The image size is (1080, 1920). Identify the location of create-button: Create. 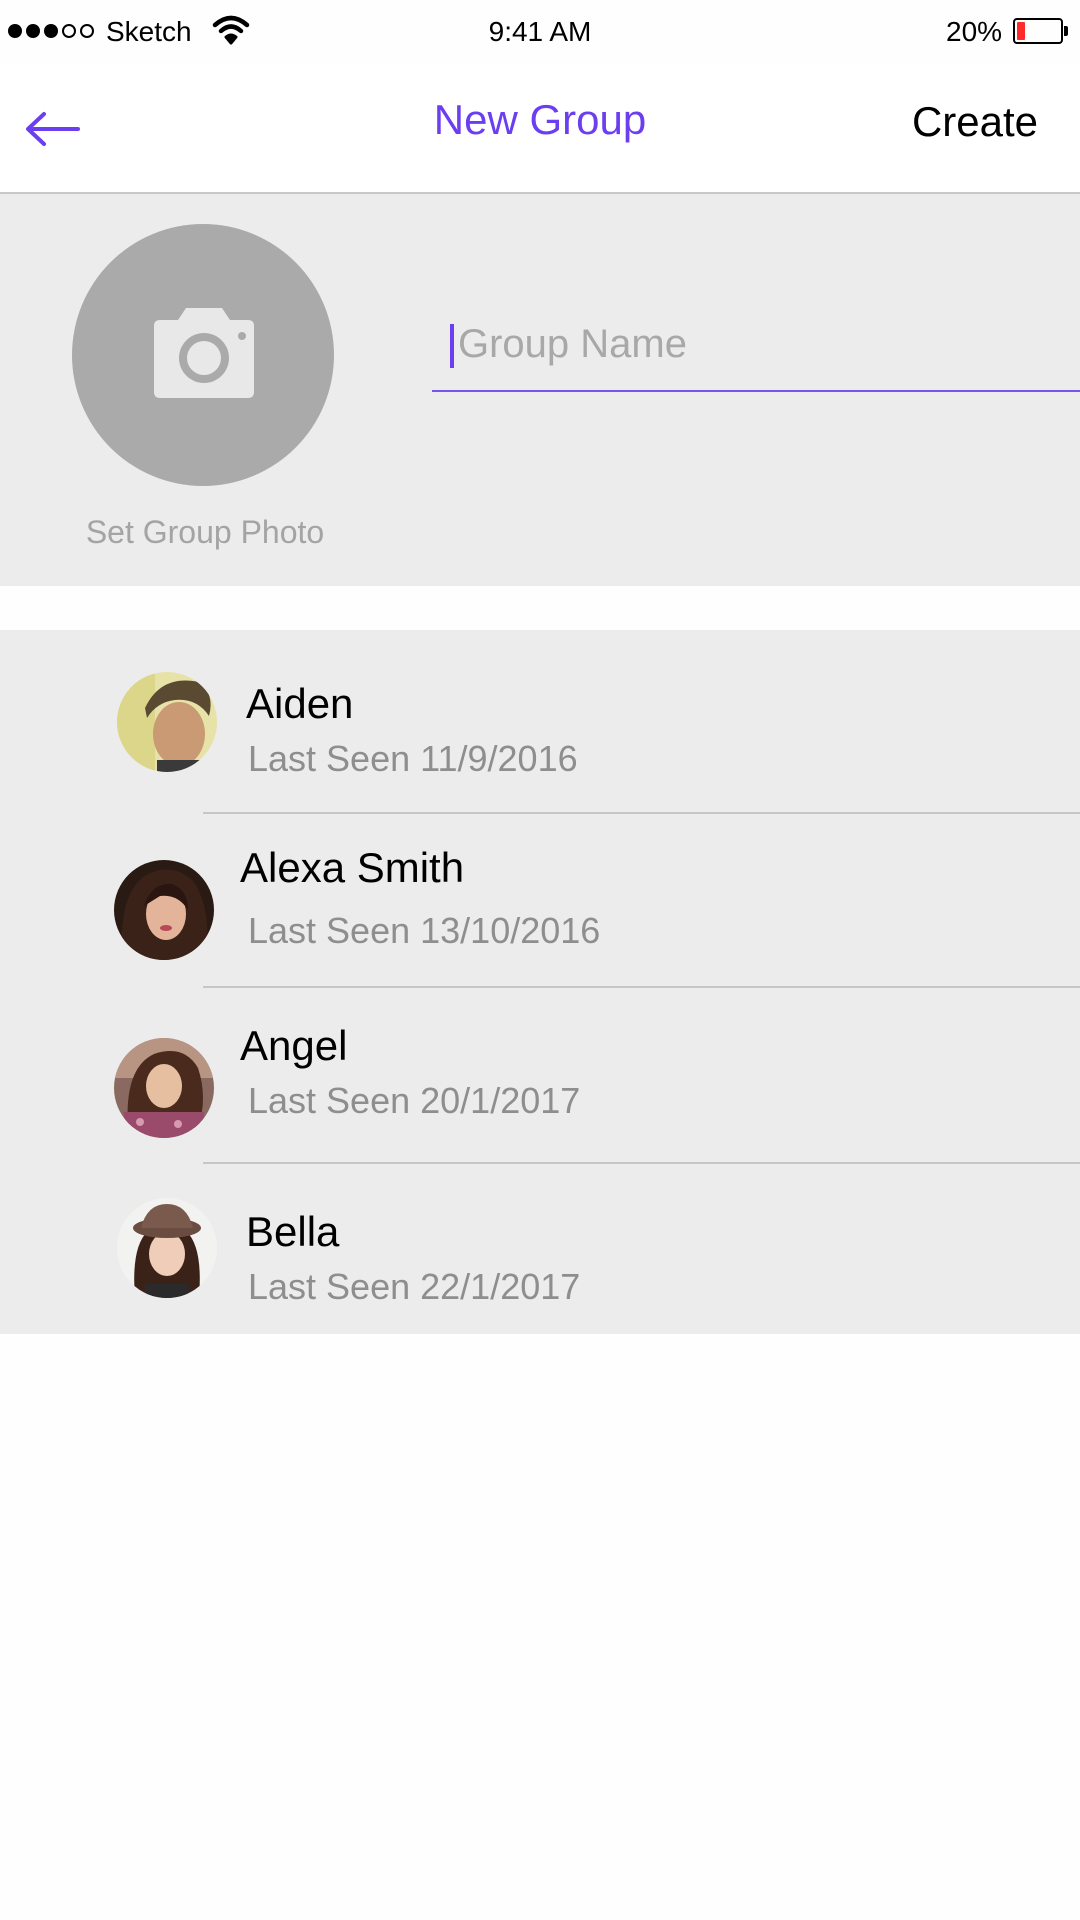
(975, 122).